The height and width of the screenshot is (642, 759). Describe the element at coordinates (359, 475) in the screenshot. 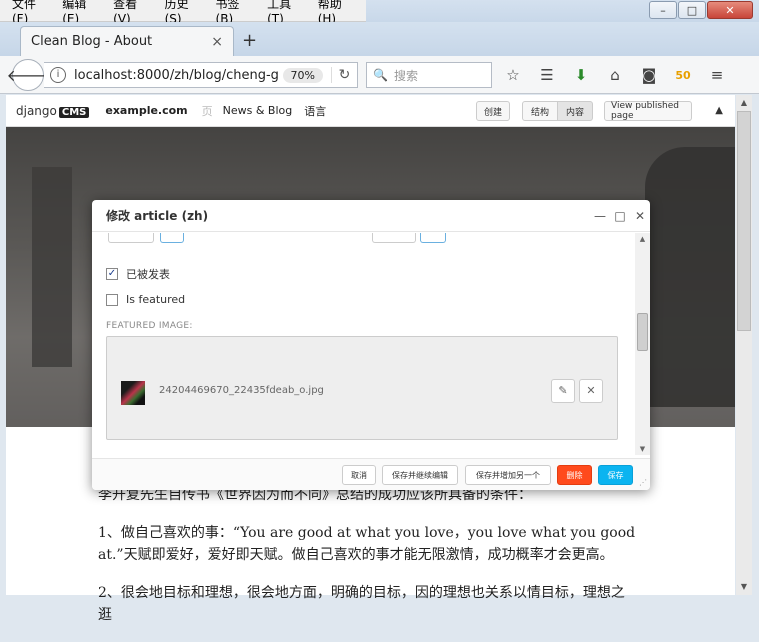

I see `cancel-button: 取消` at that location.